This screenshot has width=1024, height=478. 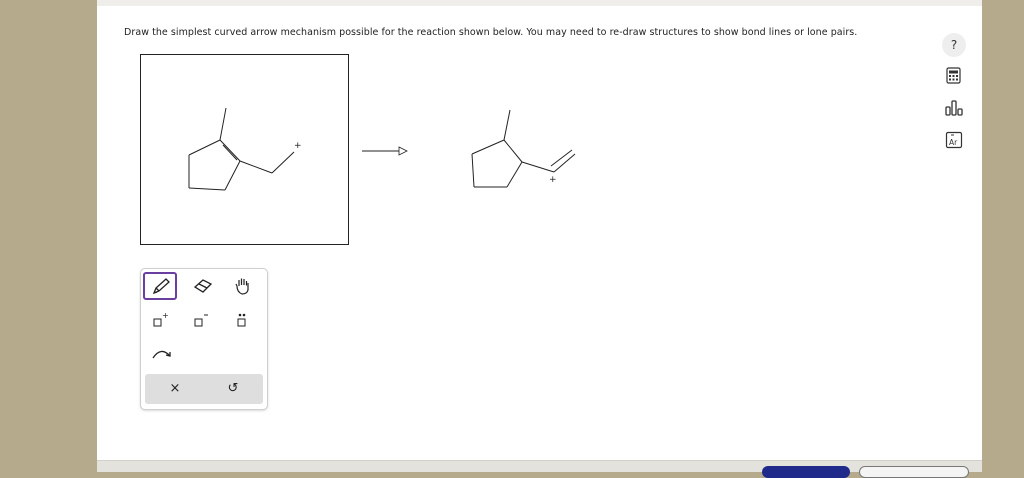 I want to click on lone-pair-tool-button, so click(x=244, y=323).